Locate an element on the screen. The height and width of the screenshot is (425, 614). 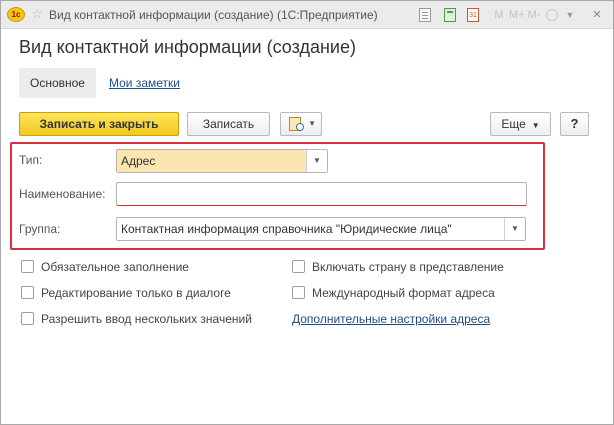
name-label: Наименование: is located at coordinates (62, 194).